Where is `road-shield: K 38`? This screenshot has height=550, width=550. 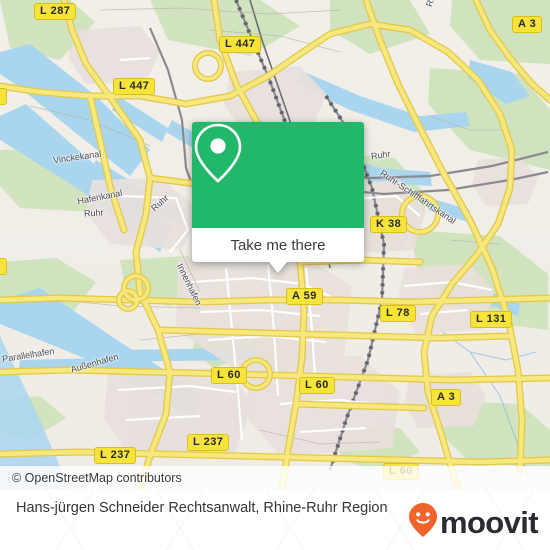
road-shield: K 38 is located at coordinates (389, 224).